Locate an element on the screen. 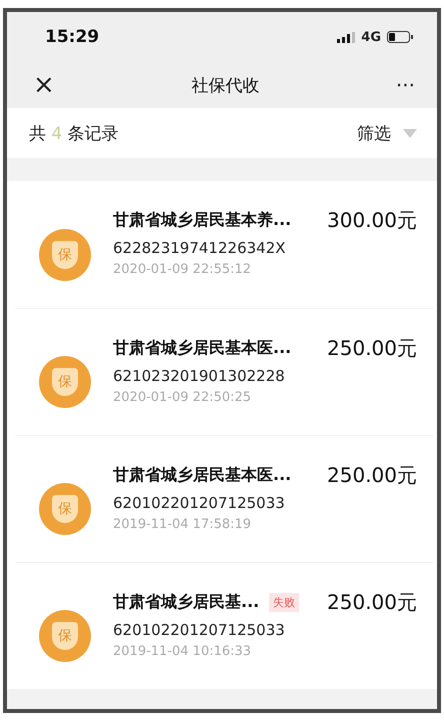  network-label: 4G is located at coordinates (371, 37).